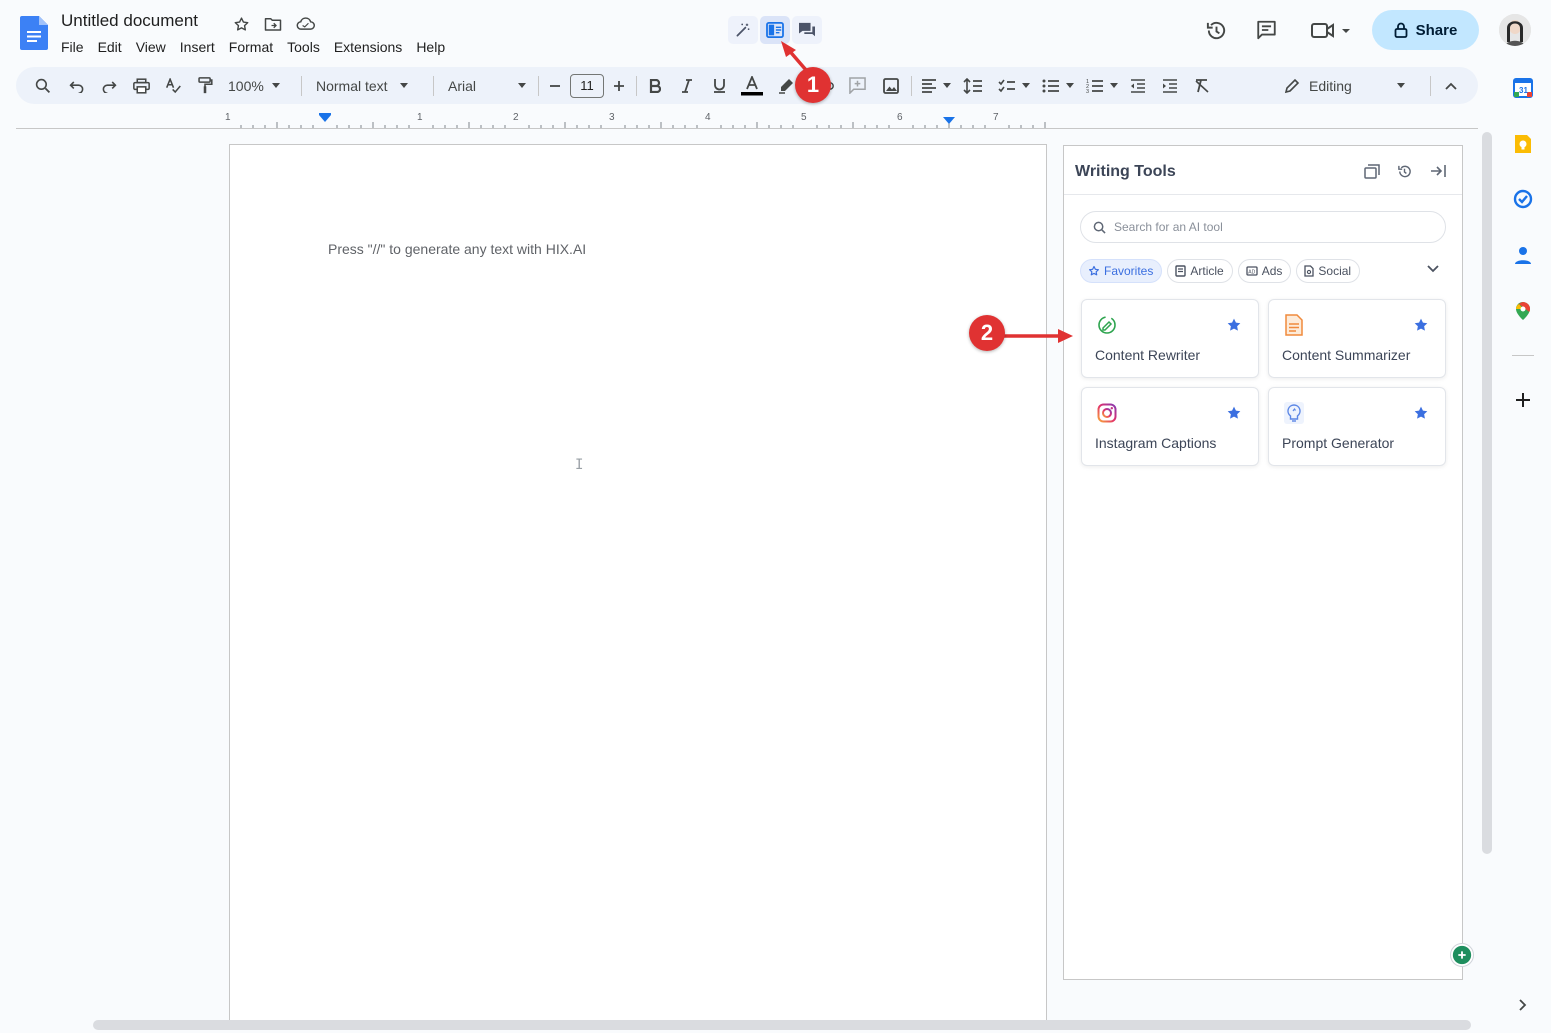 The height and width of the screenshot is (1033, 1551). I want to click on search-menus-icon, so click(43, 85).